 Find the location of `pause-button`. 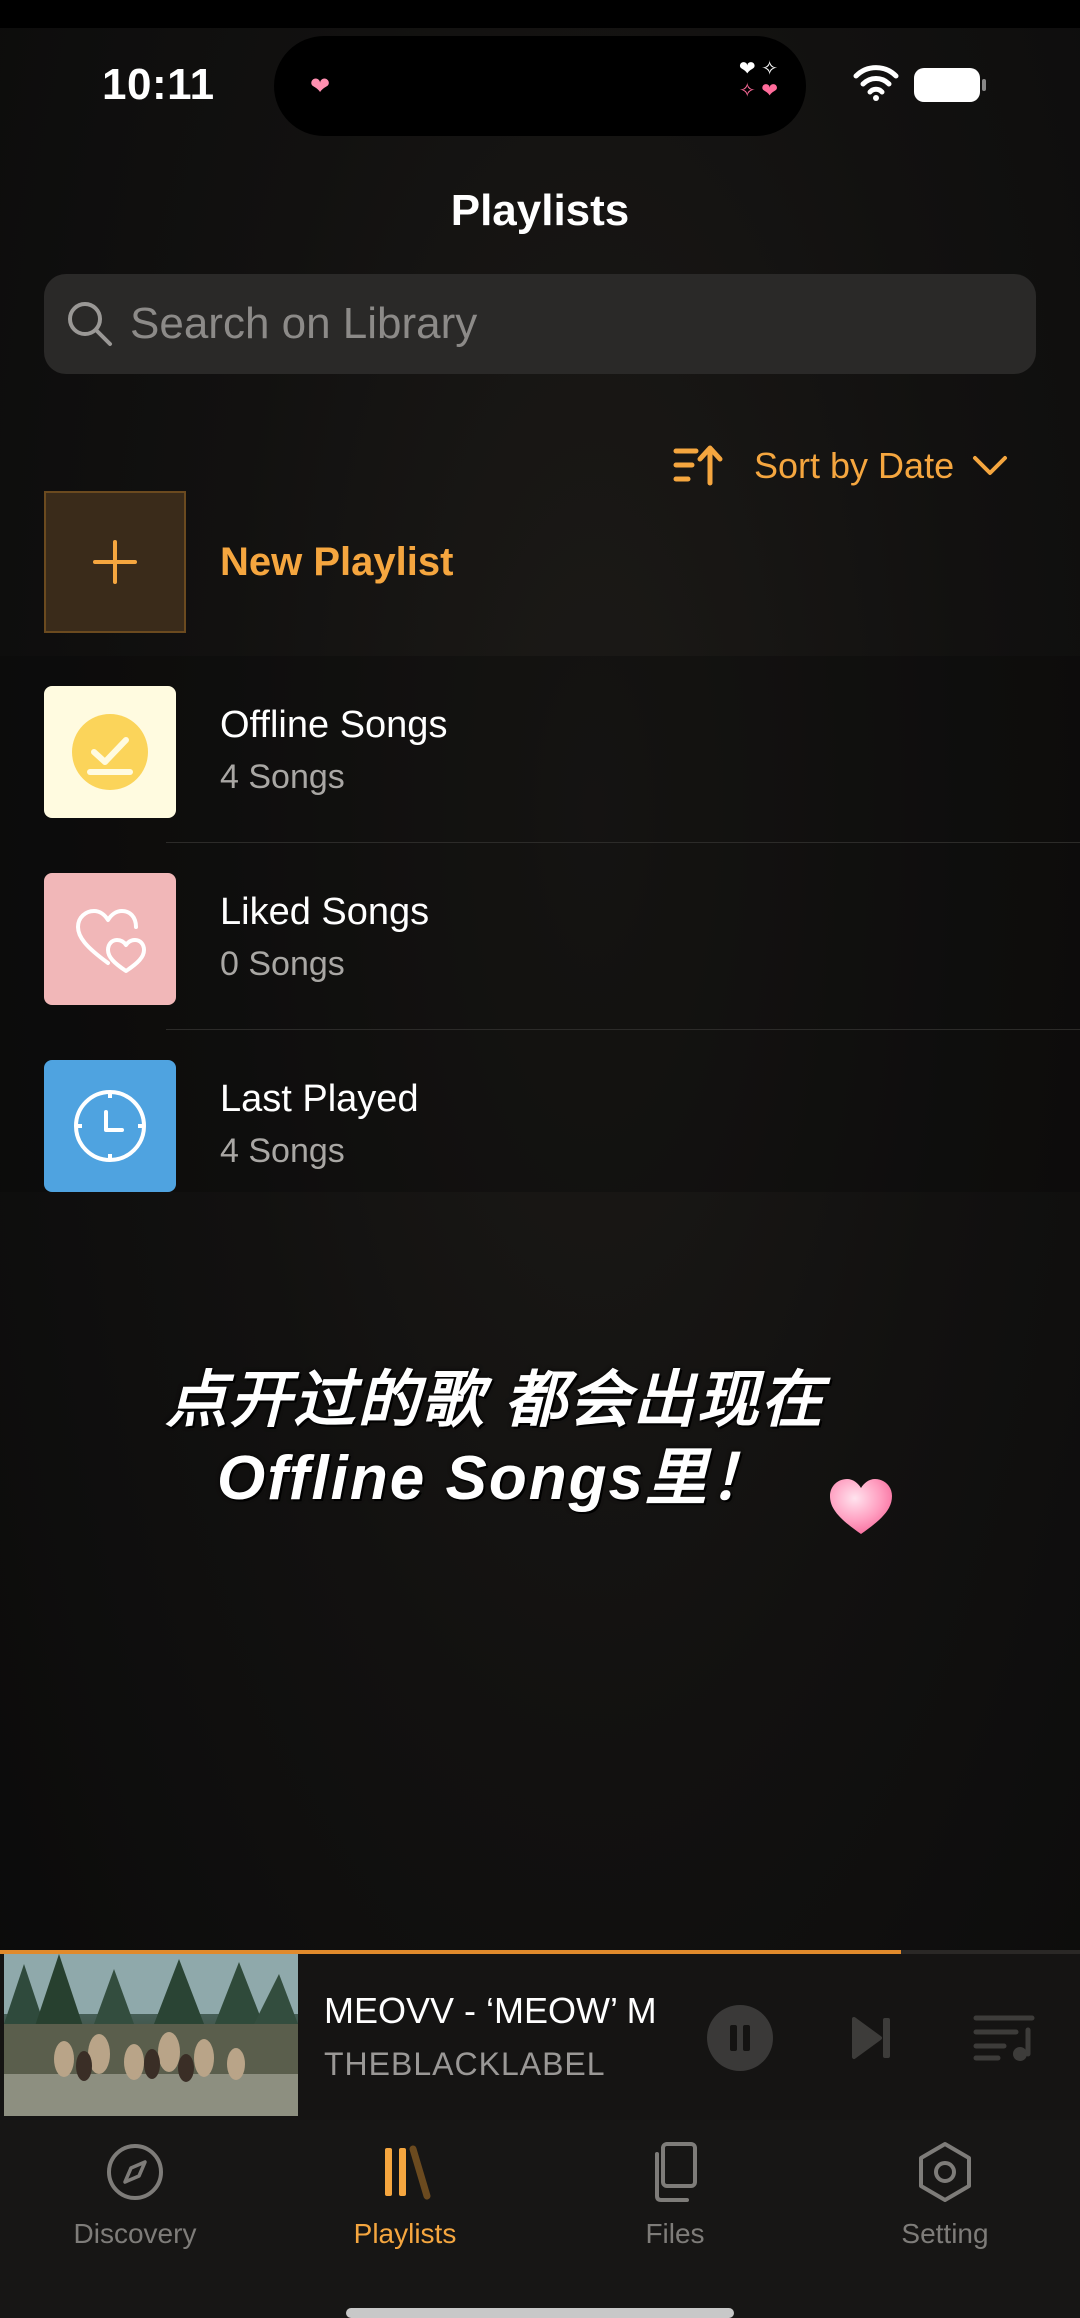

pause-button is located at coordinates (740, 2038).